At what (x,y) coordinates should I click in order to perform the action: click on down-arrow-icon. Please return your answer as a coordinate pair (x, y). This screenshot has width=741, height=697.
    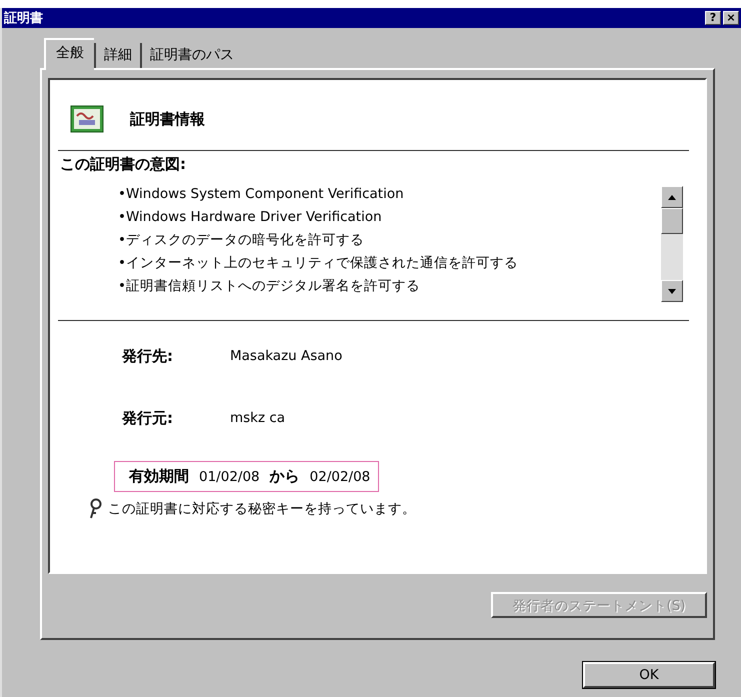
    Looking at the image, I should click on (672, 291).